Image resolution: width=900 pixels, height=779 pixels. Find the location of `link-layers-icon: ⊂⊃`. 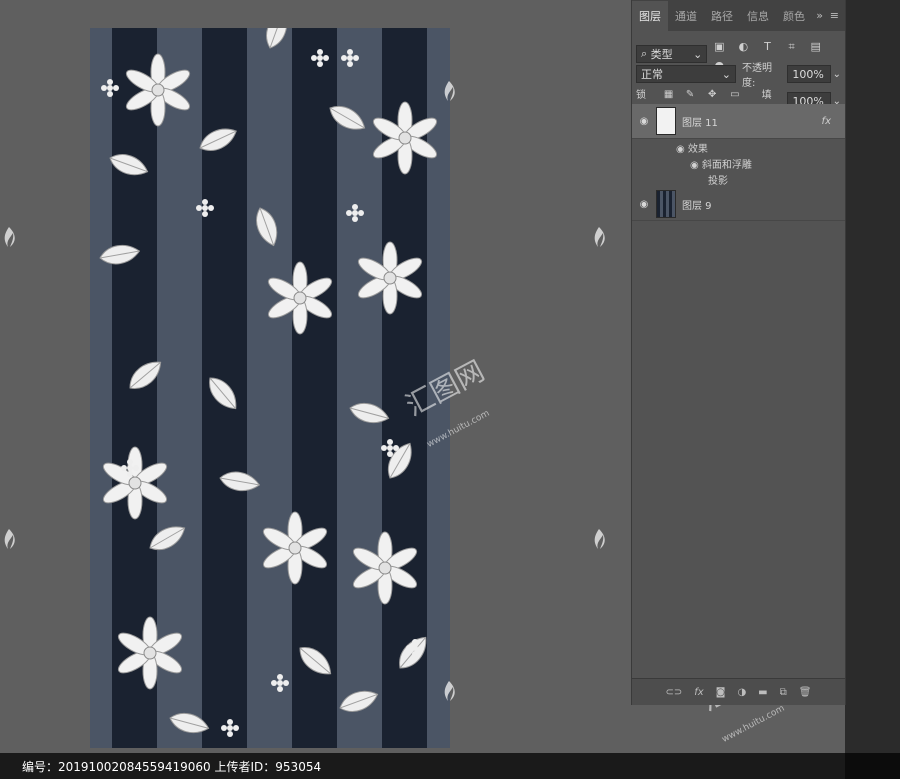

link-layers-icon: ⊂⊃ is located at coordinates (674, 692).